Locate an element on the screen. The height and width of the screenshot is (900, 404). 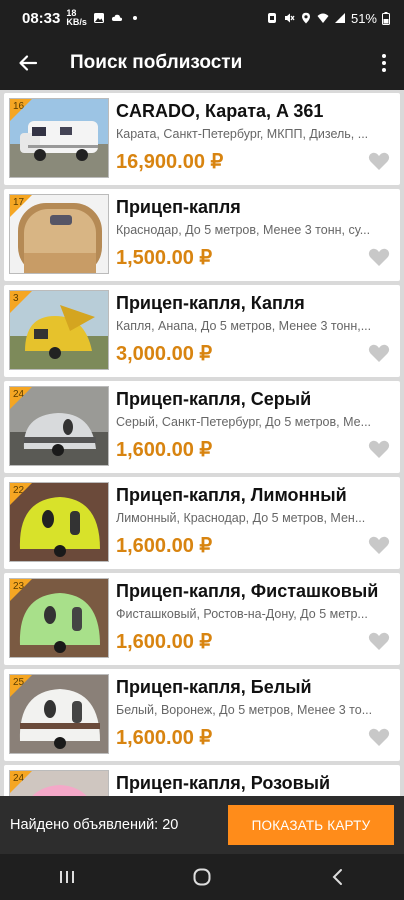
more-vertical-icon is located at coordinates (384, 63).